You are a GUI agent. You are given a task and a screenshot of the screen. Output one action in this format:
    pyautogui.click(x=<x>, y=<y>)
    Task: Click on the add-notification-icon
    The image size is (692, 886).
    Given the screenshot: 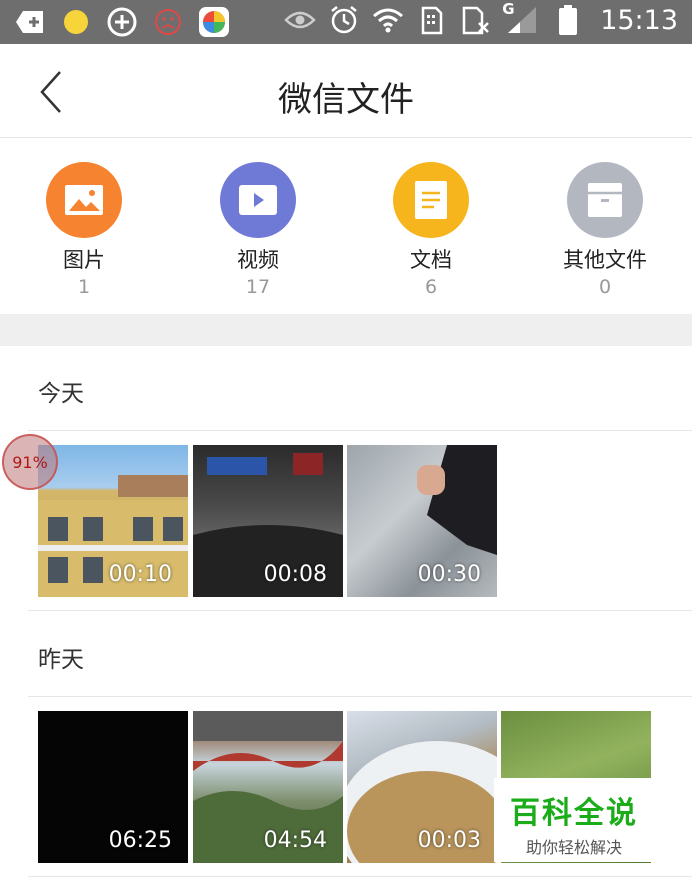 What is the action you would take?
    pyautogui.click(x=30, y=22)
    